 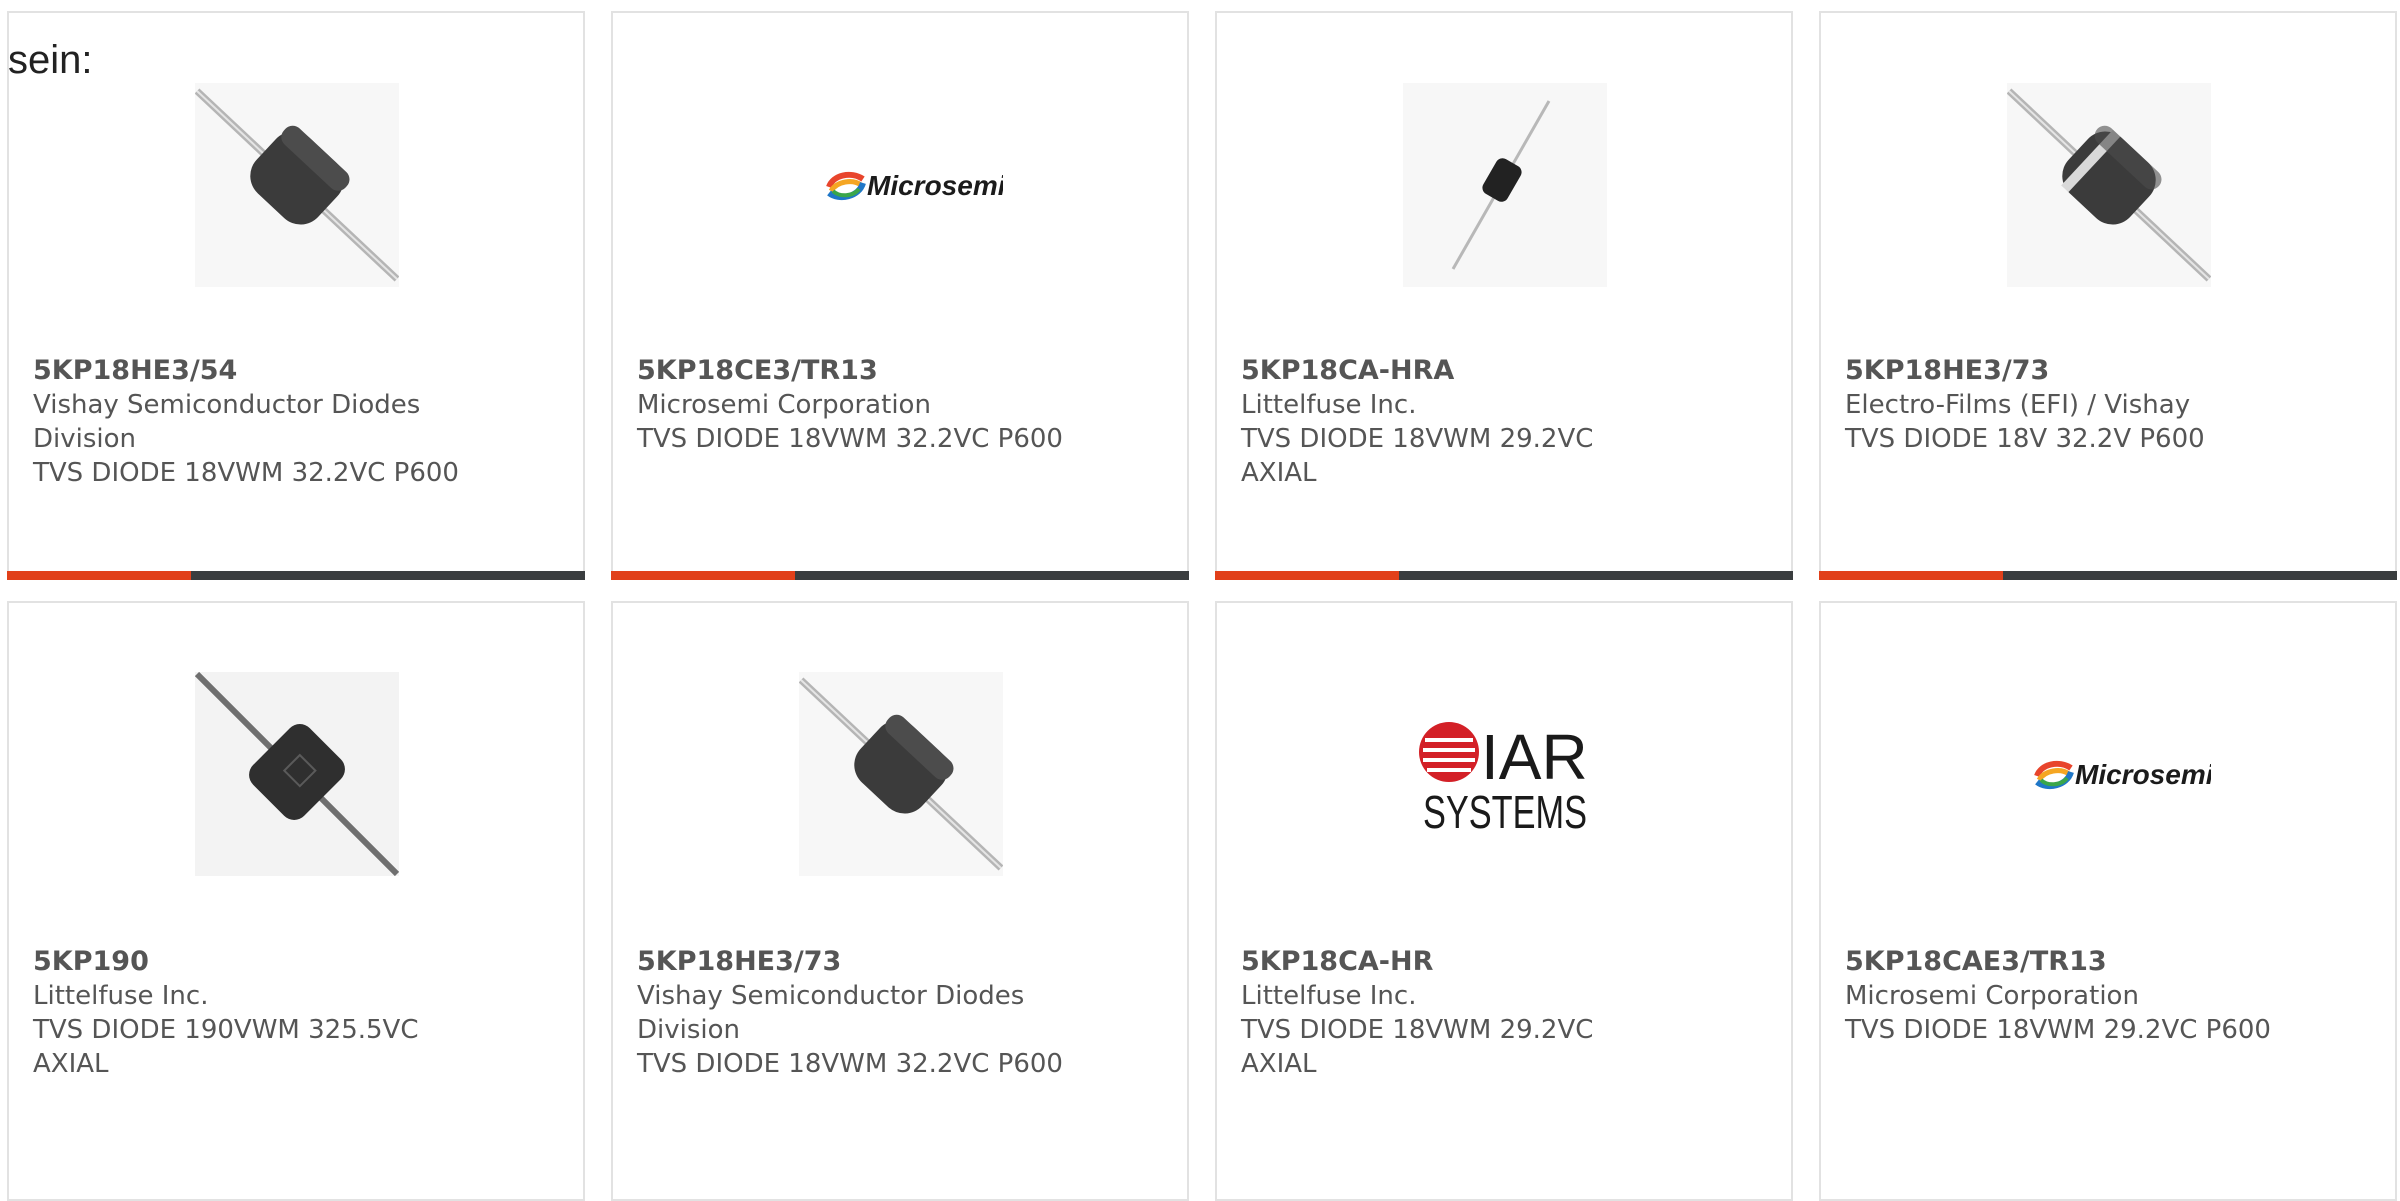 I want to click on part-number: 5KP18CA-HRA, so click(x=1456, y=371).